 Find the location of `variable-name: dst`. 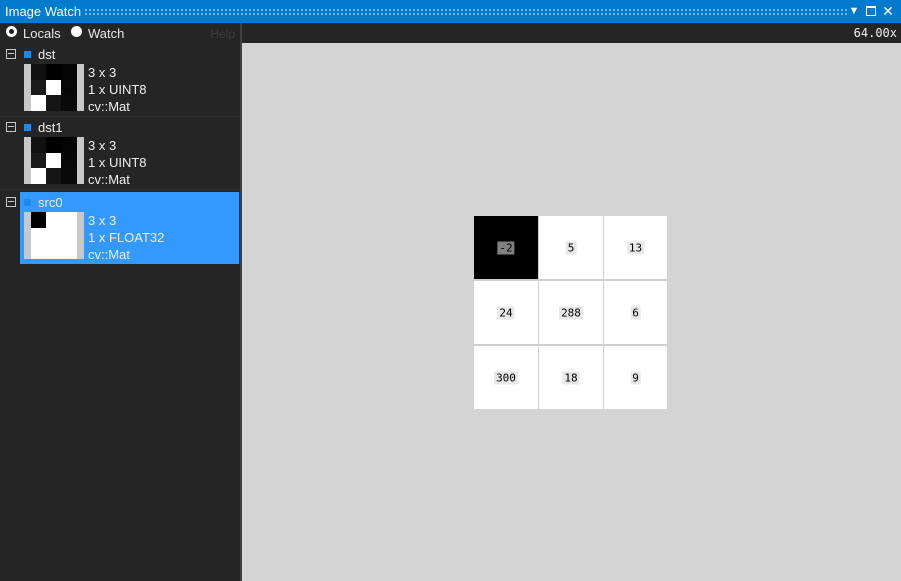

variable-name: dst is located at coordinates (47, 54).